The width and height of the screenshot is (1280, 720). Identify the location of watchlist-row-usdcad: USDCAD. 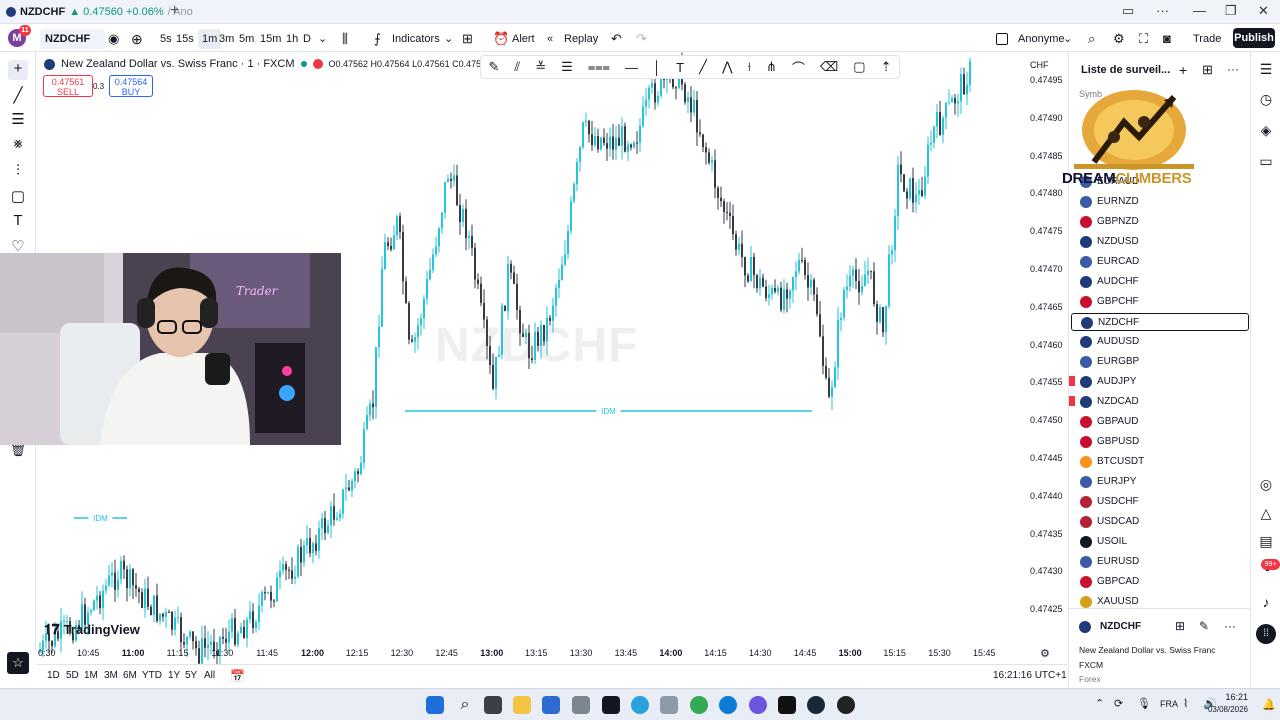
(1160, 522).